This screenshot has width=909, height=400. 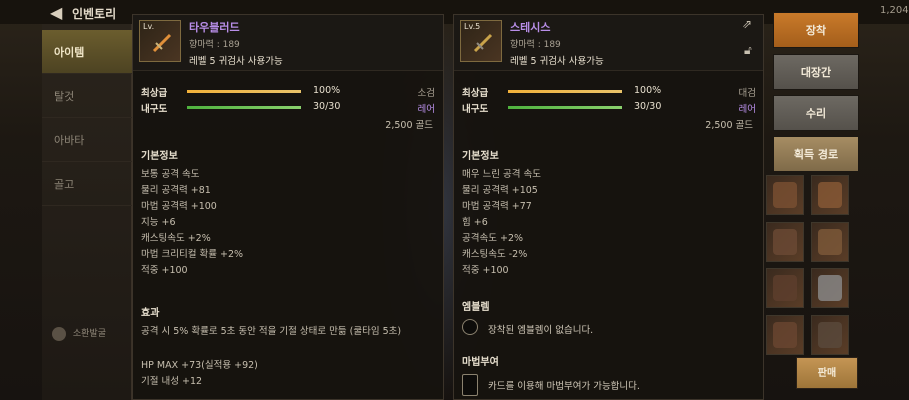 What do you see at coordinates (89, 334) in the screenshot?
I see `sidebar-bottom-label: 소환발굴` at bounding box center [89, 334].